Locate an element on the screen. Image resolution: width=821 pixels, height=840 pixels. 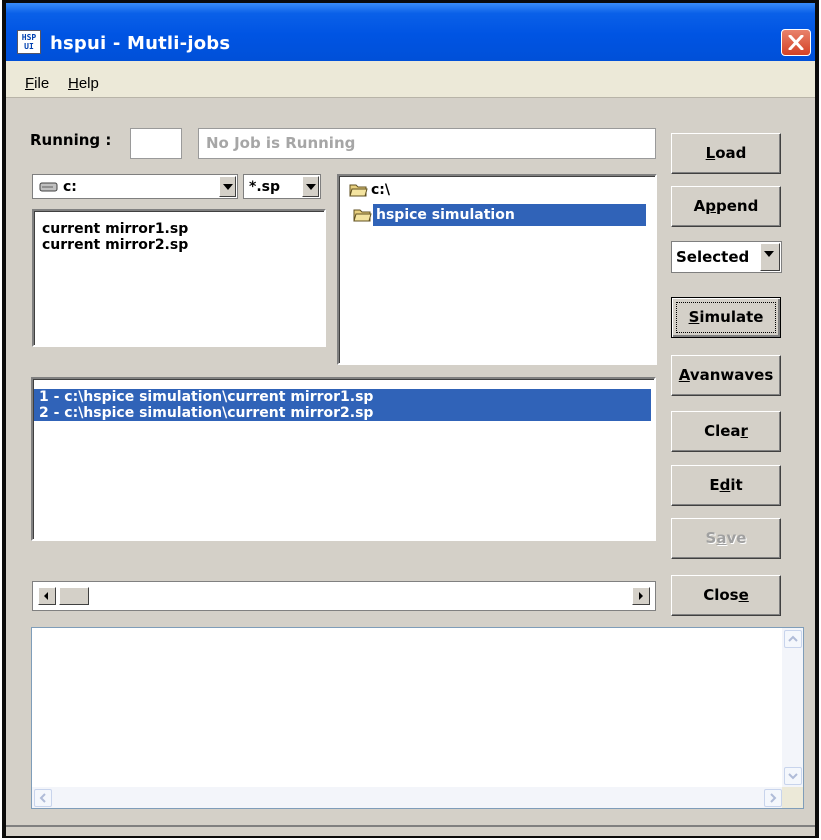
chevron-up-icon is located at coordinates (793, 638).